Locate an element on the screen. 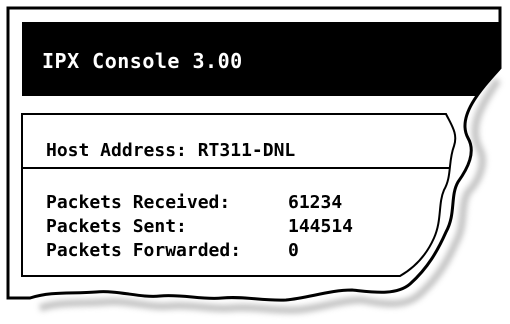 The width and height of the screenshot is (510, 324). host-address-value: RT311-DNL is located at coordinates (246, 150).